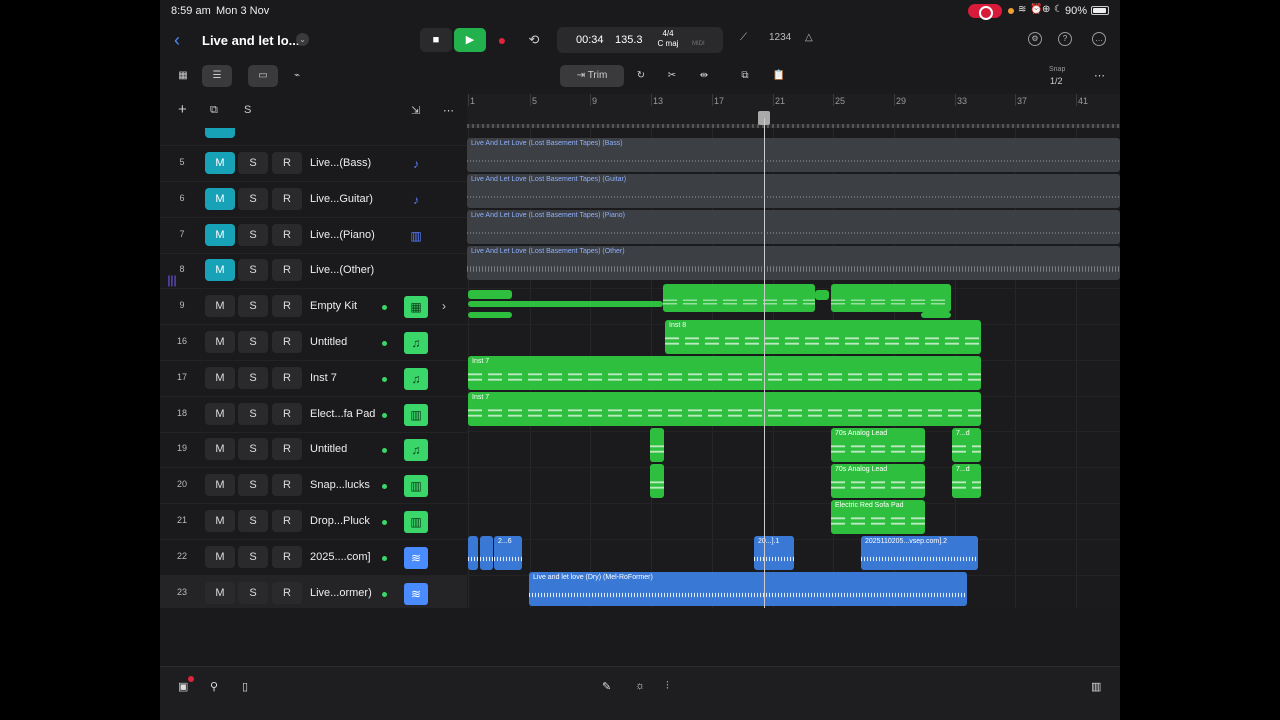 This screenshot has height=720, width=1280. Describe the element at coordinates (1099, 75) in the screenshot. I see `more-icon: ⋯` at that location.